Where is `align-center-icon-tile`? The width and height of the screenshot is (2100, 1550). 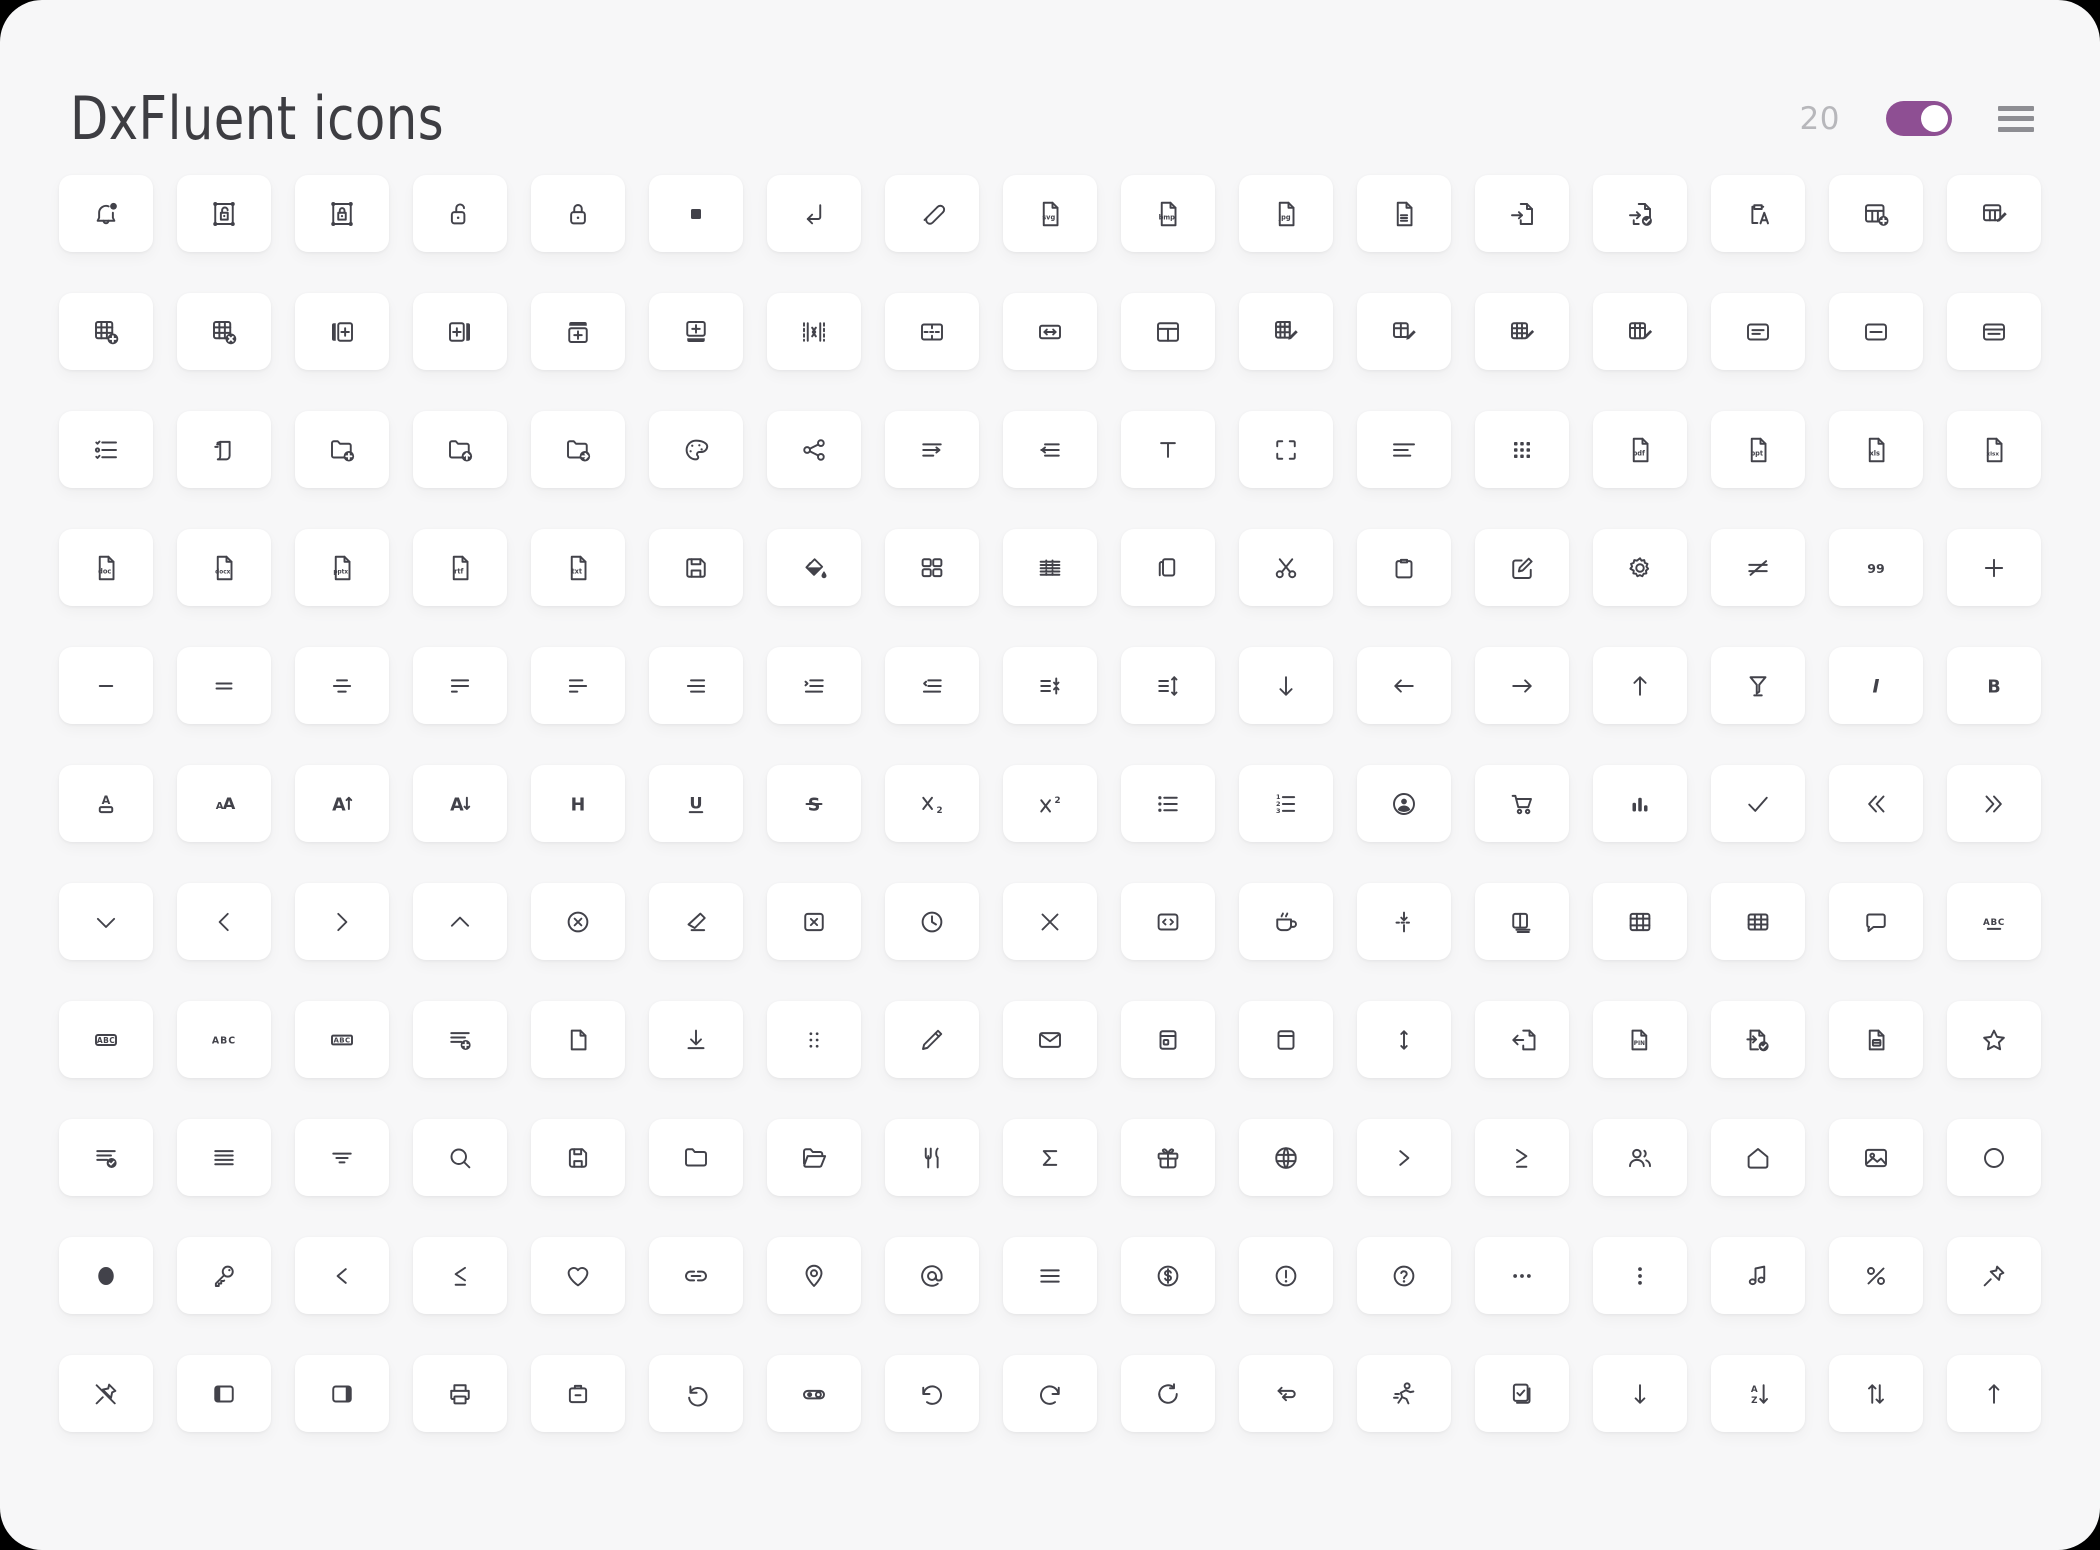
align-center-icon-tile is located at coordinates (342, 685).